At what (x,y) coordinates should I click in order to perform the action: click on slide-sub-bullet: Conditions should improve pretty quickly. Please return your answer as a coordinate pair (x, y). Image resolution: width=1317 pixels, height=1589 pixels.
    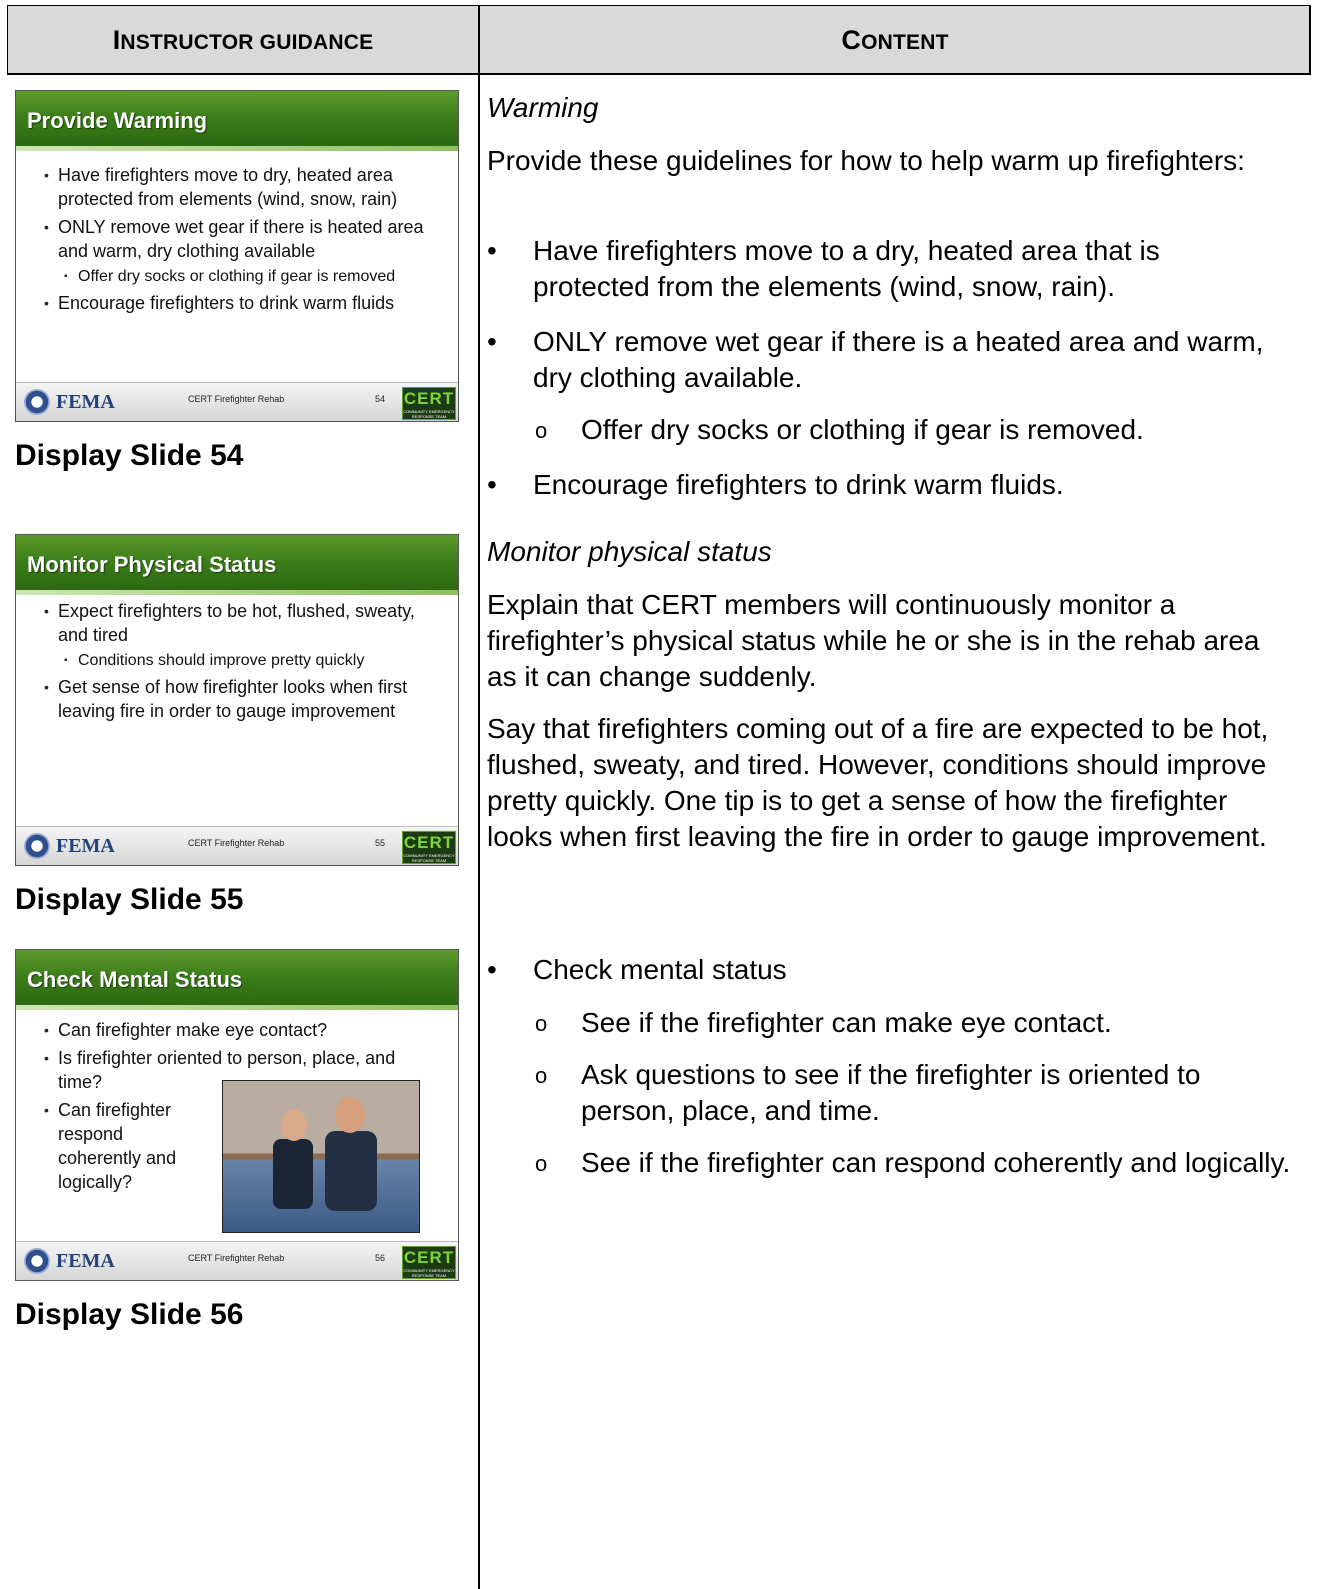
    Looking at the image, I should click on (244, 661).